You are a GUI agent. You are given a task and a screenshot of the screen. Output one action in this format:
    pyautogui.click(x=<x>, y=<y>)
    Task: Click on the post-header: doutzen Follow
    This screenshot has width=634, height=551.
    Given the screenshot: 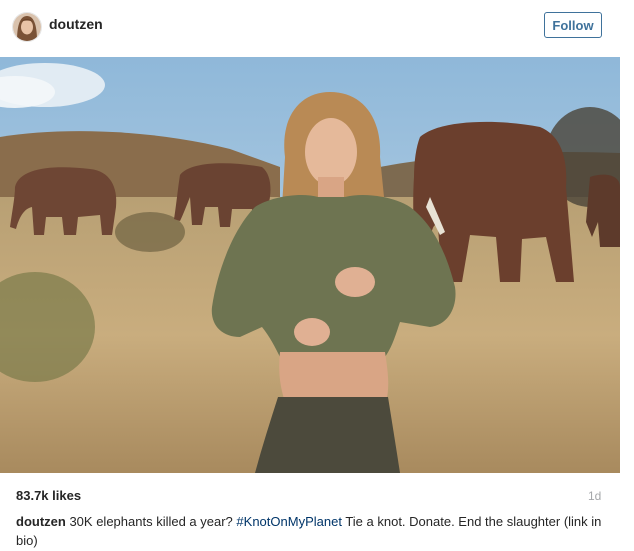 What is the action you would take?
    pyautogui.click(x=317, y=27)
    